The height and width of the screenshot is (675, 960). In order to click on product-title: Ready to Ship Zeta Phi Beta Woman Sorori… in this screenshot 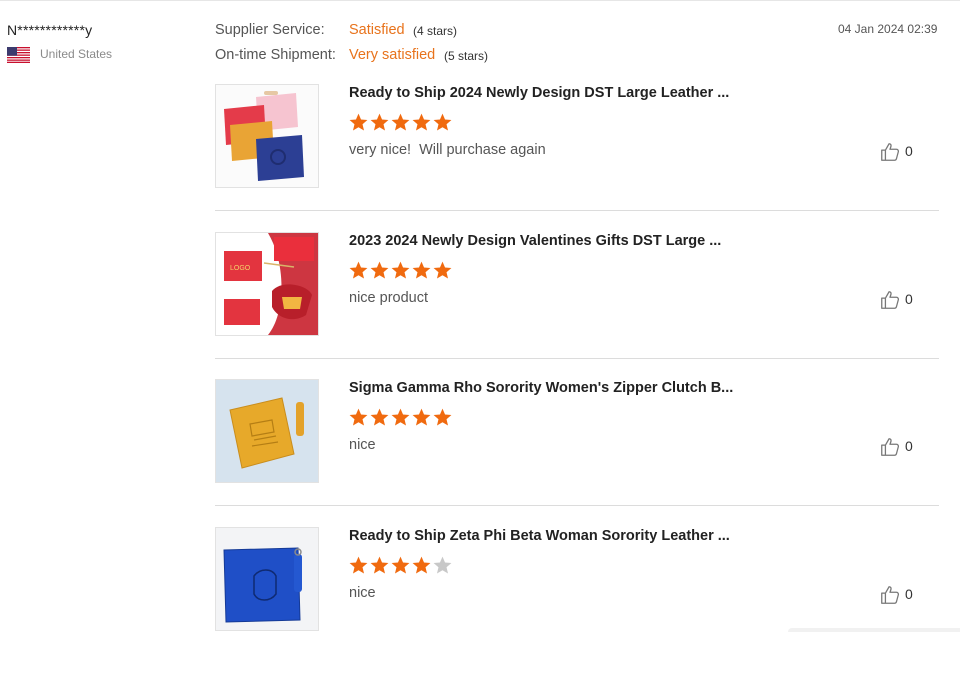, I will do `click(539, 536)`.